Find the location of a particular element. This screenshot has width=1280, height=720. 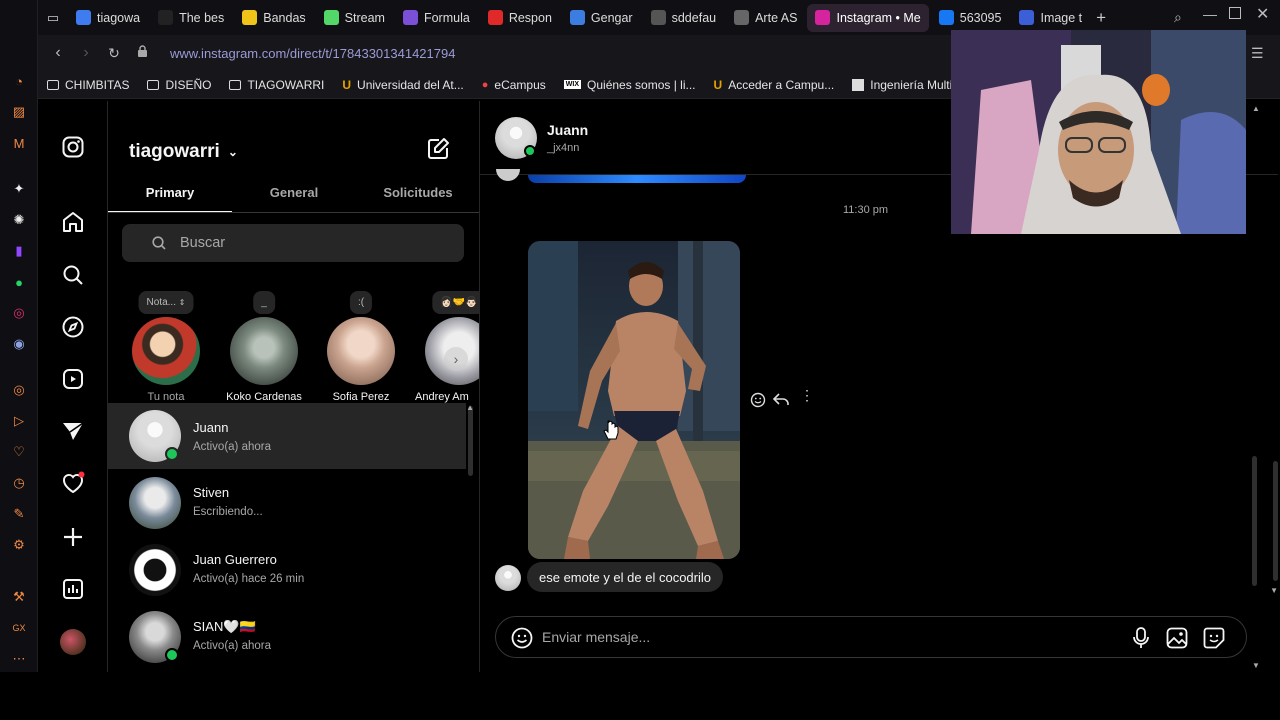

chat-name: Juann is located at coordinates (567, 130).